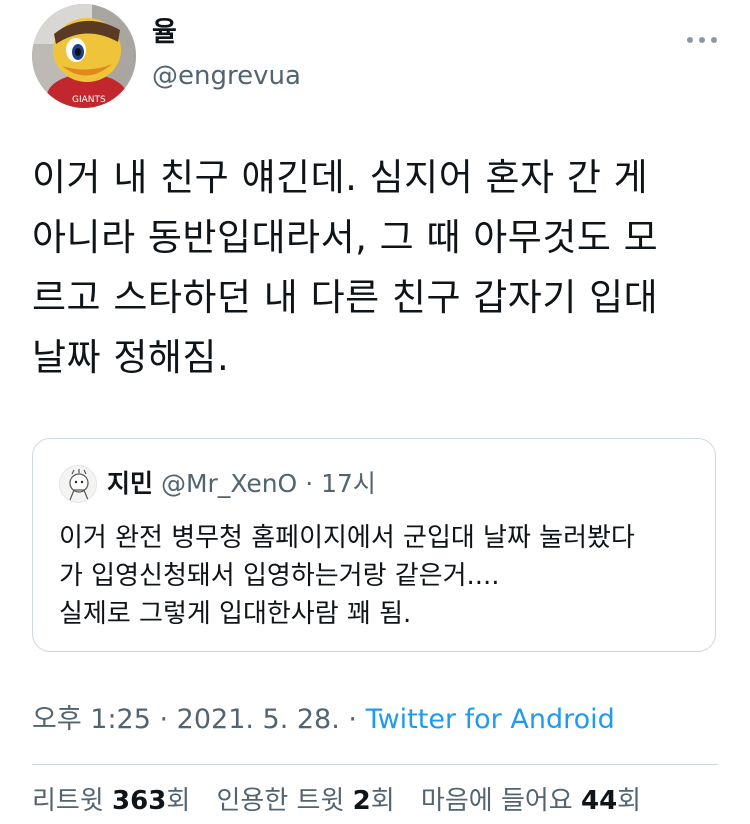  I want to click on quotes-count: 2, so click(361, 801).